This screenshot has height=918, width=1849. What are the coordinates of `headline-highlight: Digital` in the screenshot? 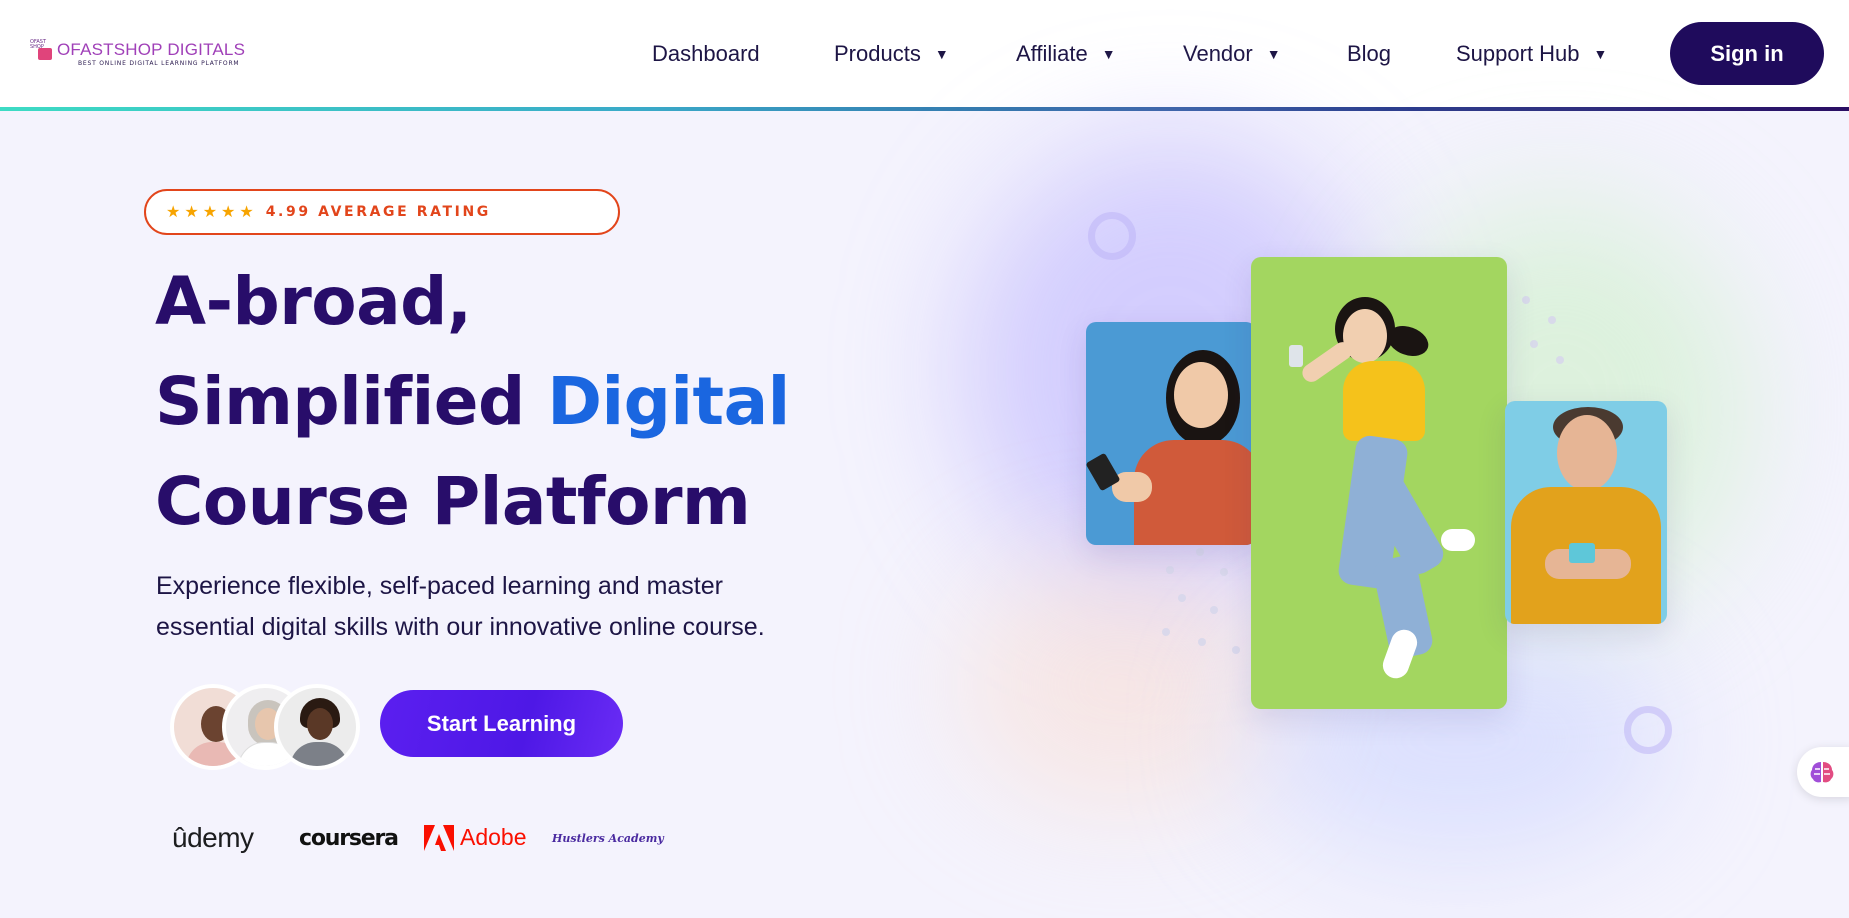 It's located at (668, 401).